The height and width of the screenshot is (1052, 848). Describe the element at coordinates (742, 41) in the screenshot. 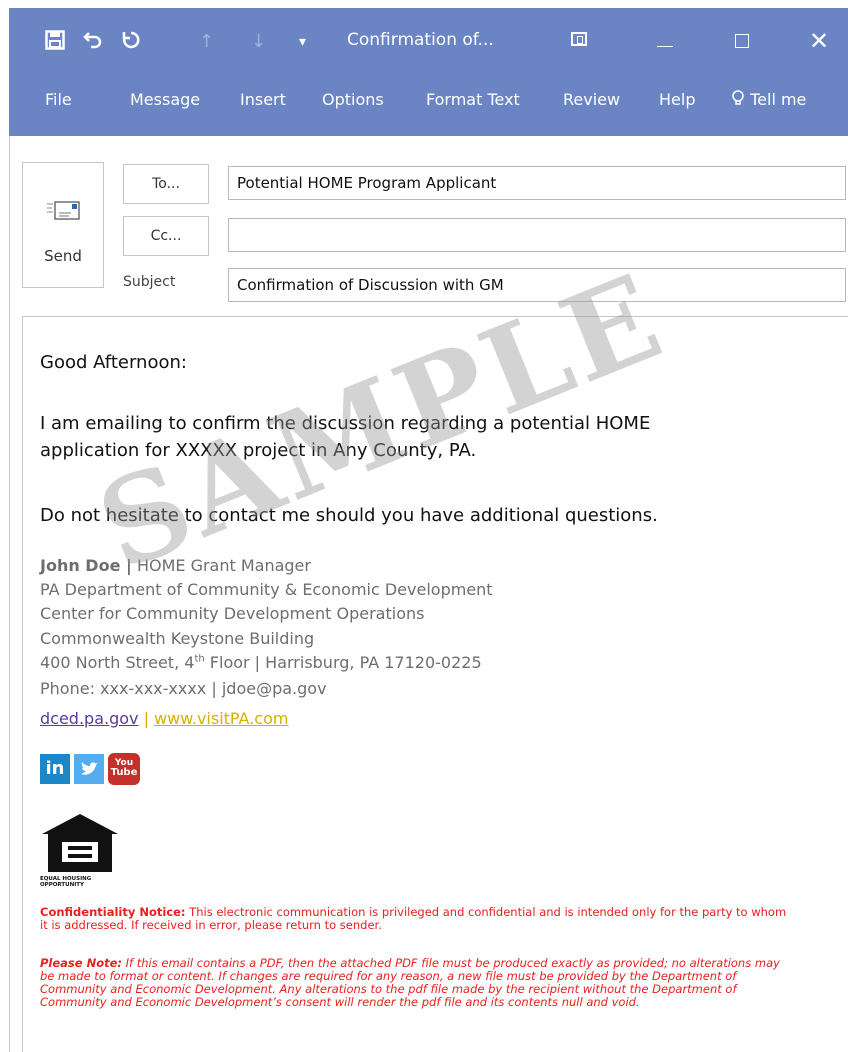

I see `maximize-icon` at that location.